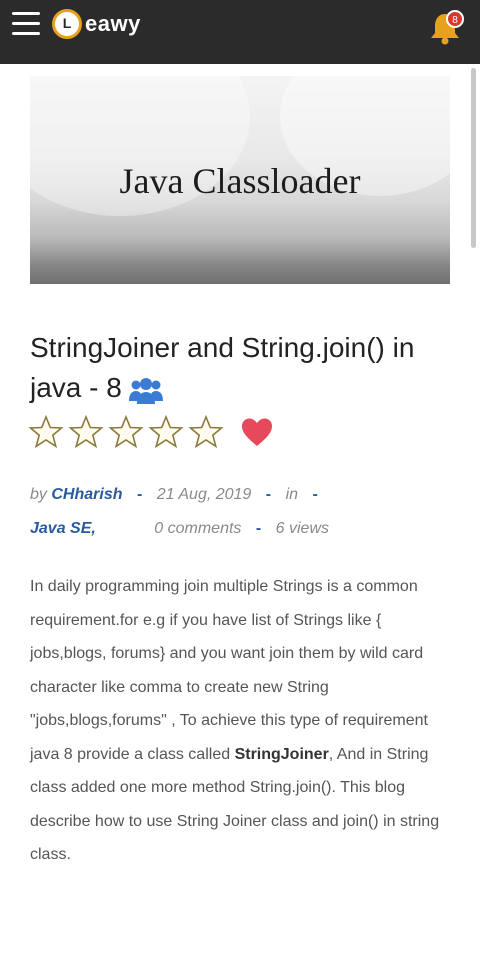 This screenshot has width=480, height=960. What do you see at coordinates (63, 528) in the screenshot?
I see `category-link: Java SE,` at bounding box center [63, 528].